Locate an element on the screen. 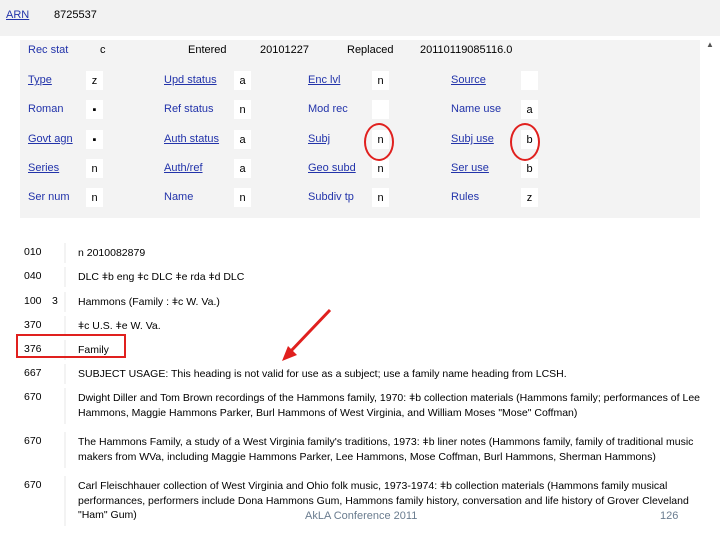  conference-footer: AkLA Conference 2011 is located at coordinates (361, 516).